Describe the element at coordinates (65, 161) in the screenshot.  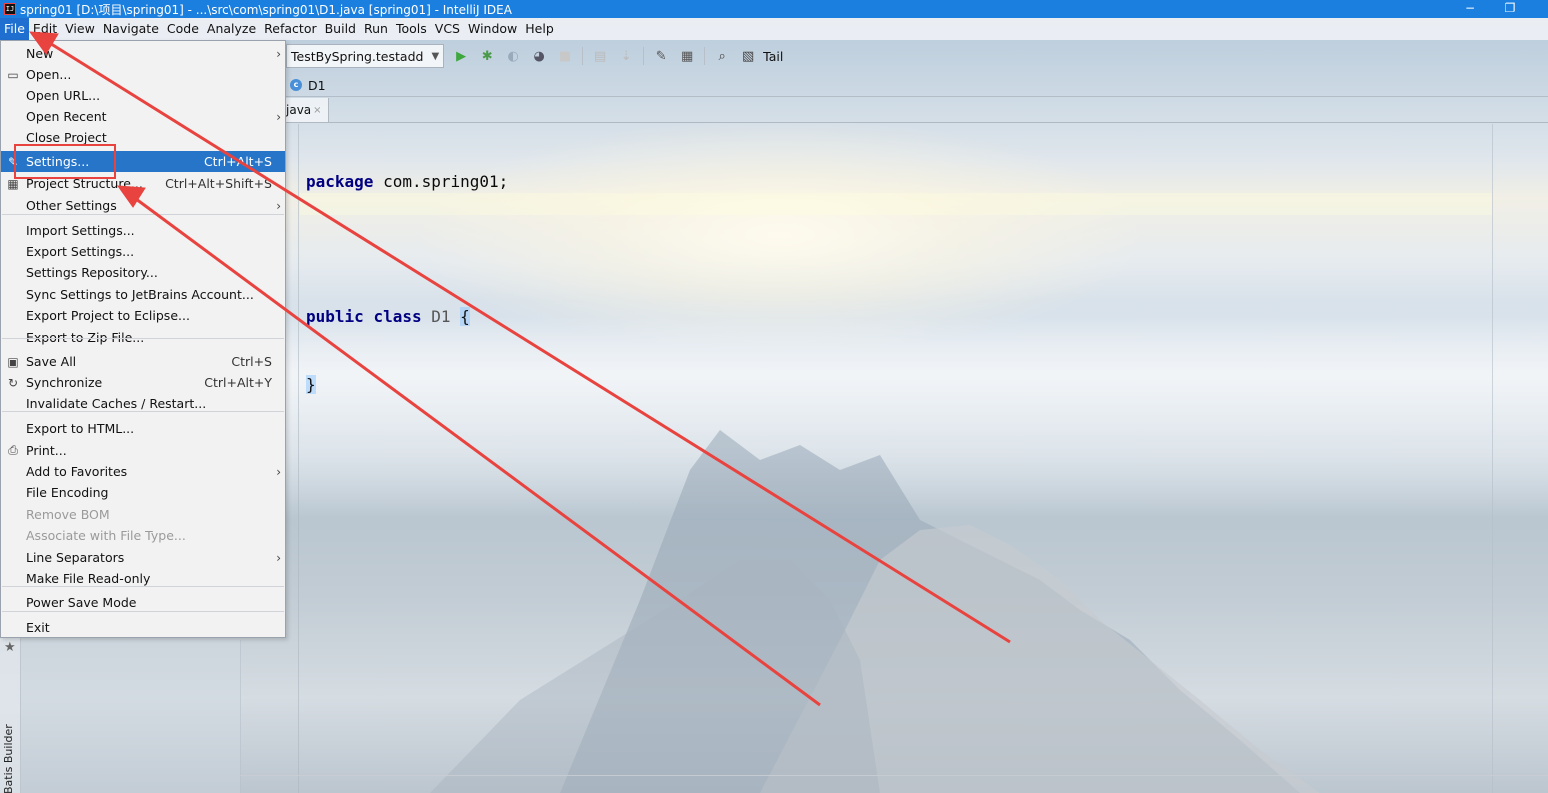
I see `annotation-highlight-box` at that location.